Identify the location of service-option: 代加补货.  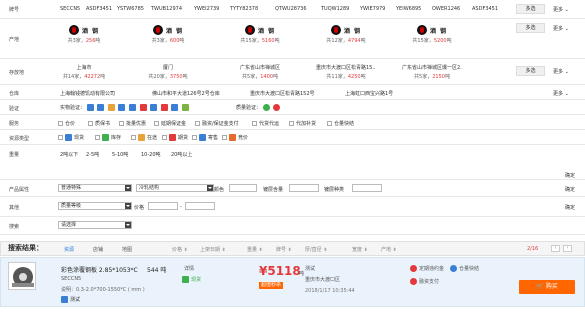
(302, 123).